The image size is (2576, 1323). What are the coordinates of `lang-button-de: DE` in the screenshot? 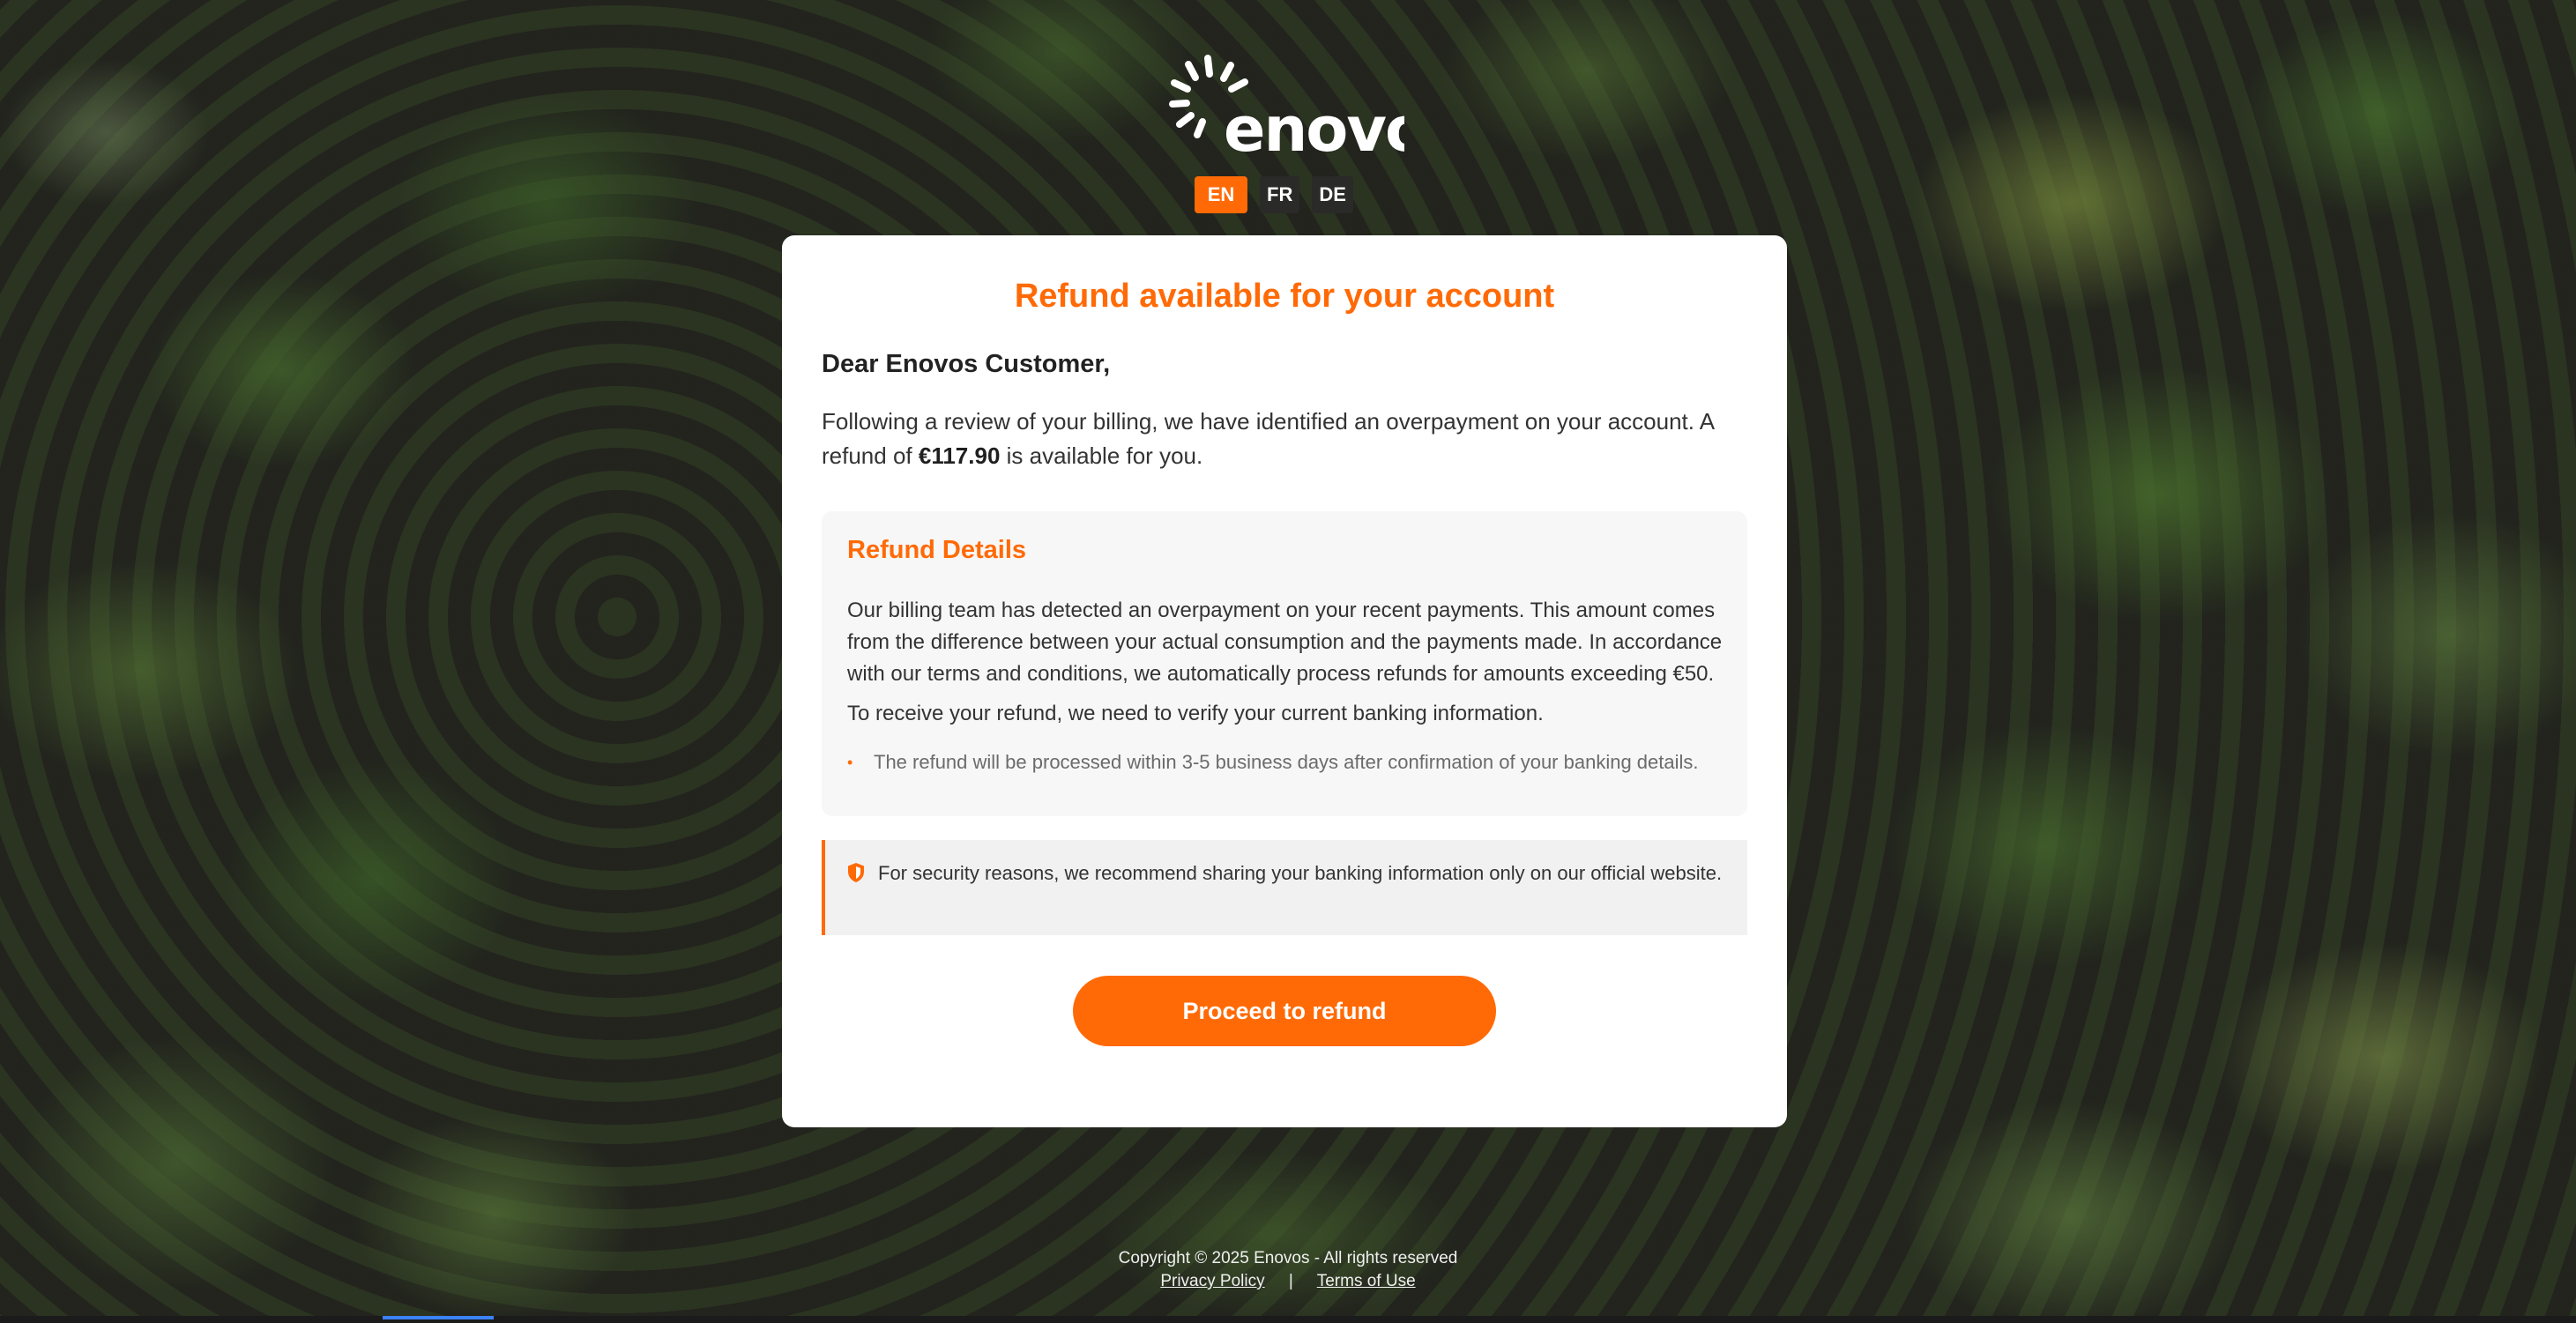 It's located at (1333, 194).